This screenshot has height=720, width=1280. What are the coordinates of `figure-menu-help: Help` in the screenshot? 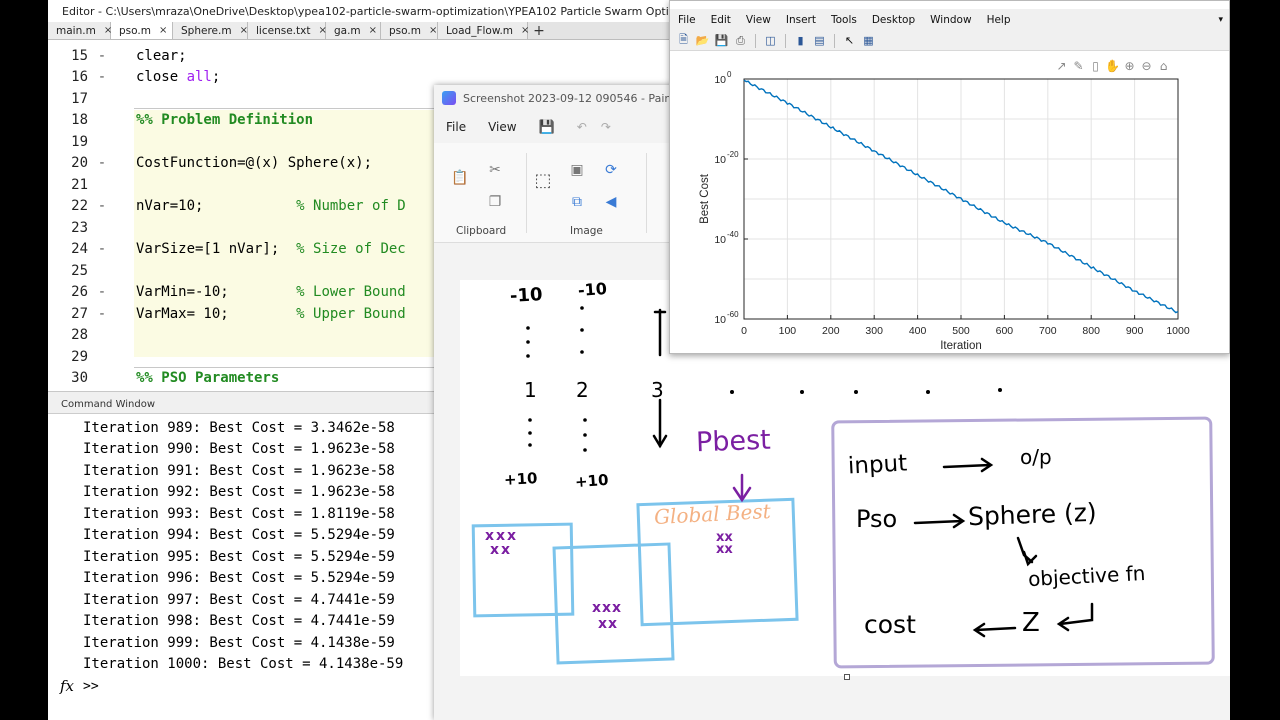 It's located at (999, 20).